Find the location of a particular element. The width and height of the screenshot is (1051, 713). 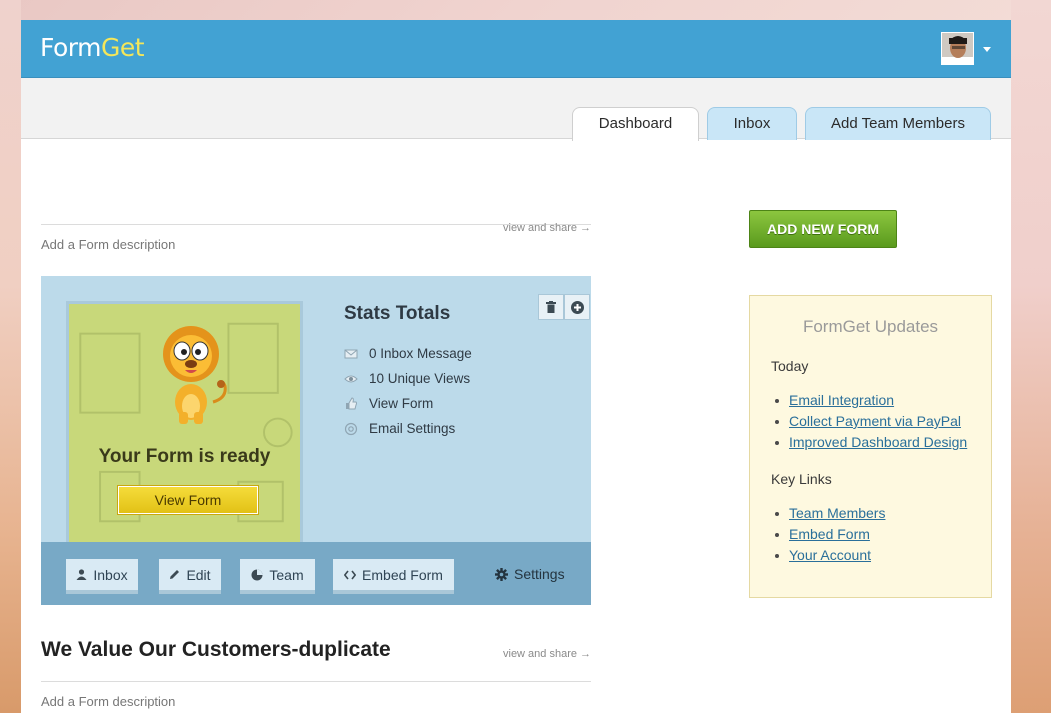

team-button: Team is located at coordinates (277, 576).